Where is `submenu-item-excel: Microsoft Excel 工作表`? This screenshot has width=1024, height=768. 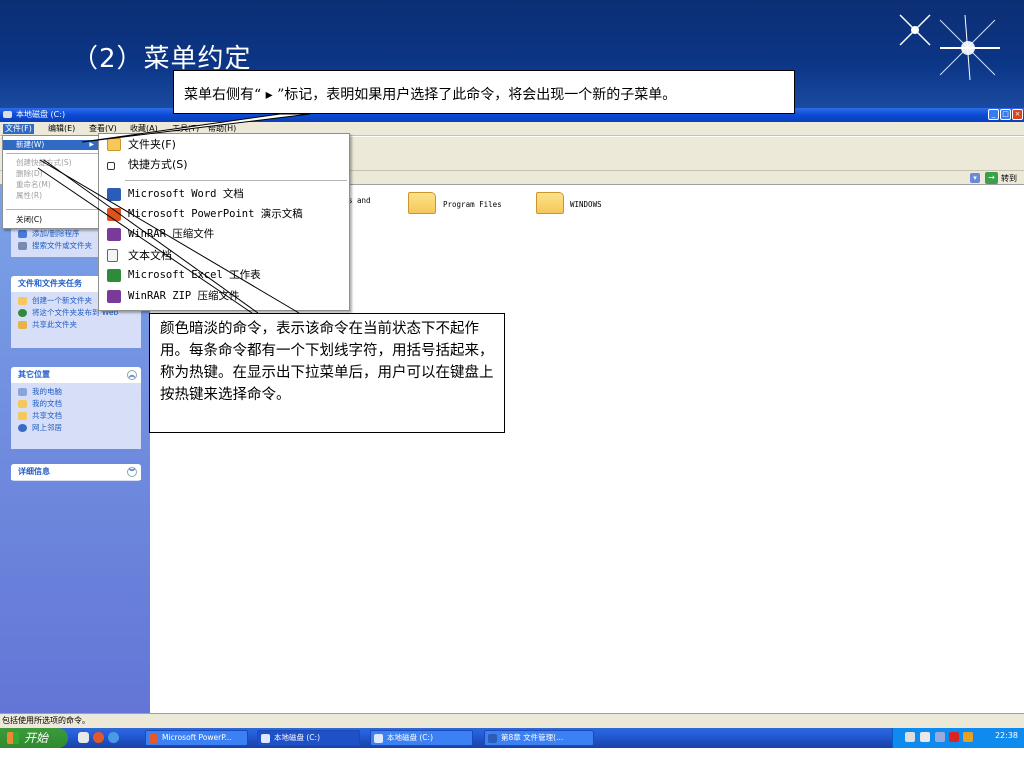 submenu-item-excel: Microsoft Excel 工作表 is located at coordinates (224, 275).